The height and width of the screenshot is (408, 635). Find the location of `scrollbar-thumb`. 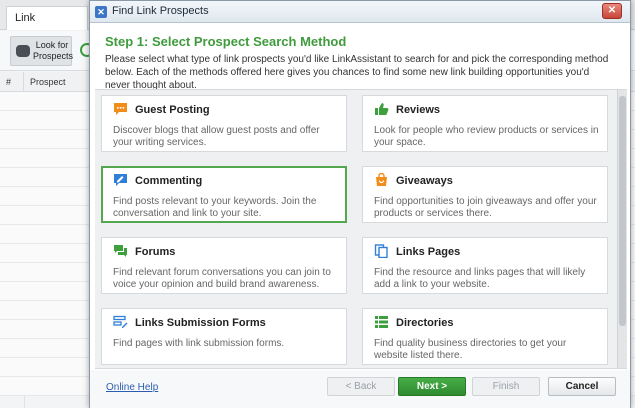

scrollbar-thumb is located at coordinates (622, 211).